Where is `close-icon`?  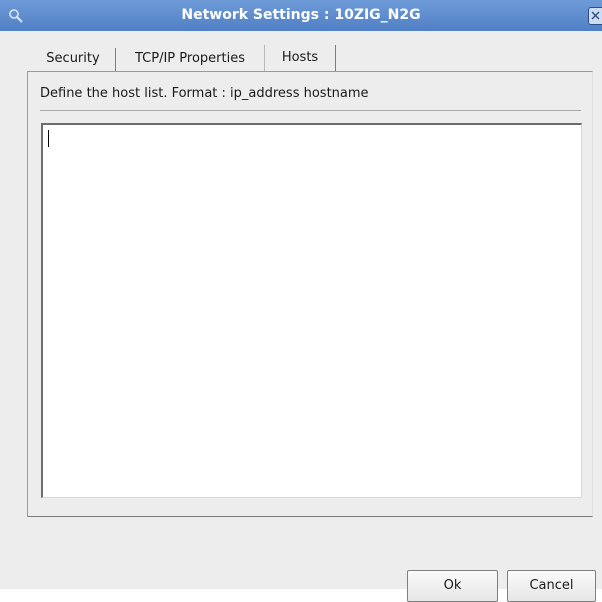
close-icon is located at coordinates (595, 16).